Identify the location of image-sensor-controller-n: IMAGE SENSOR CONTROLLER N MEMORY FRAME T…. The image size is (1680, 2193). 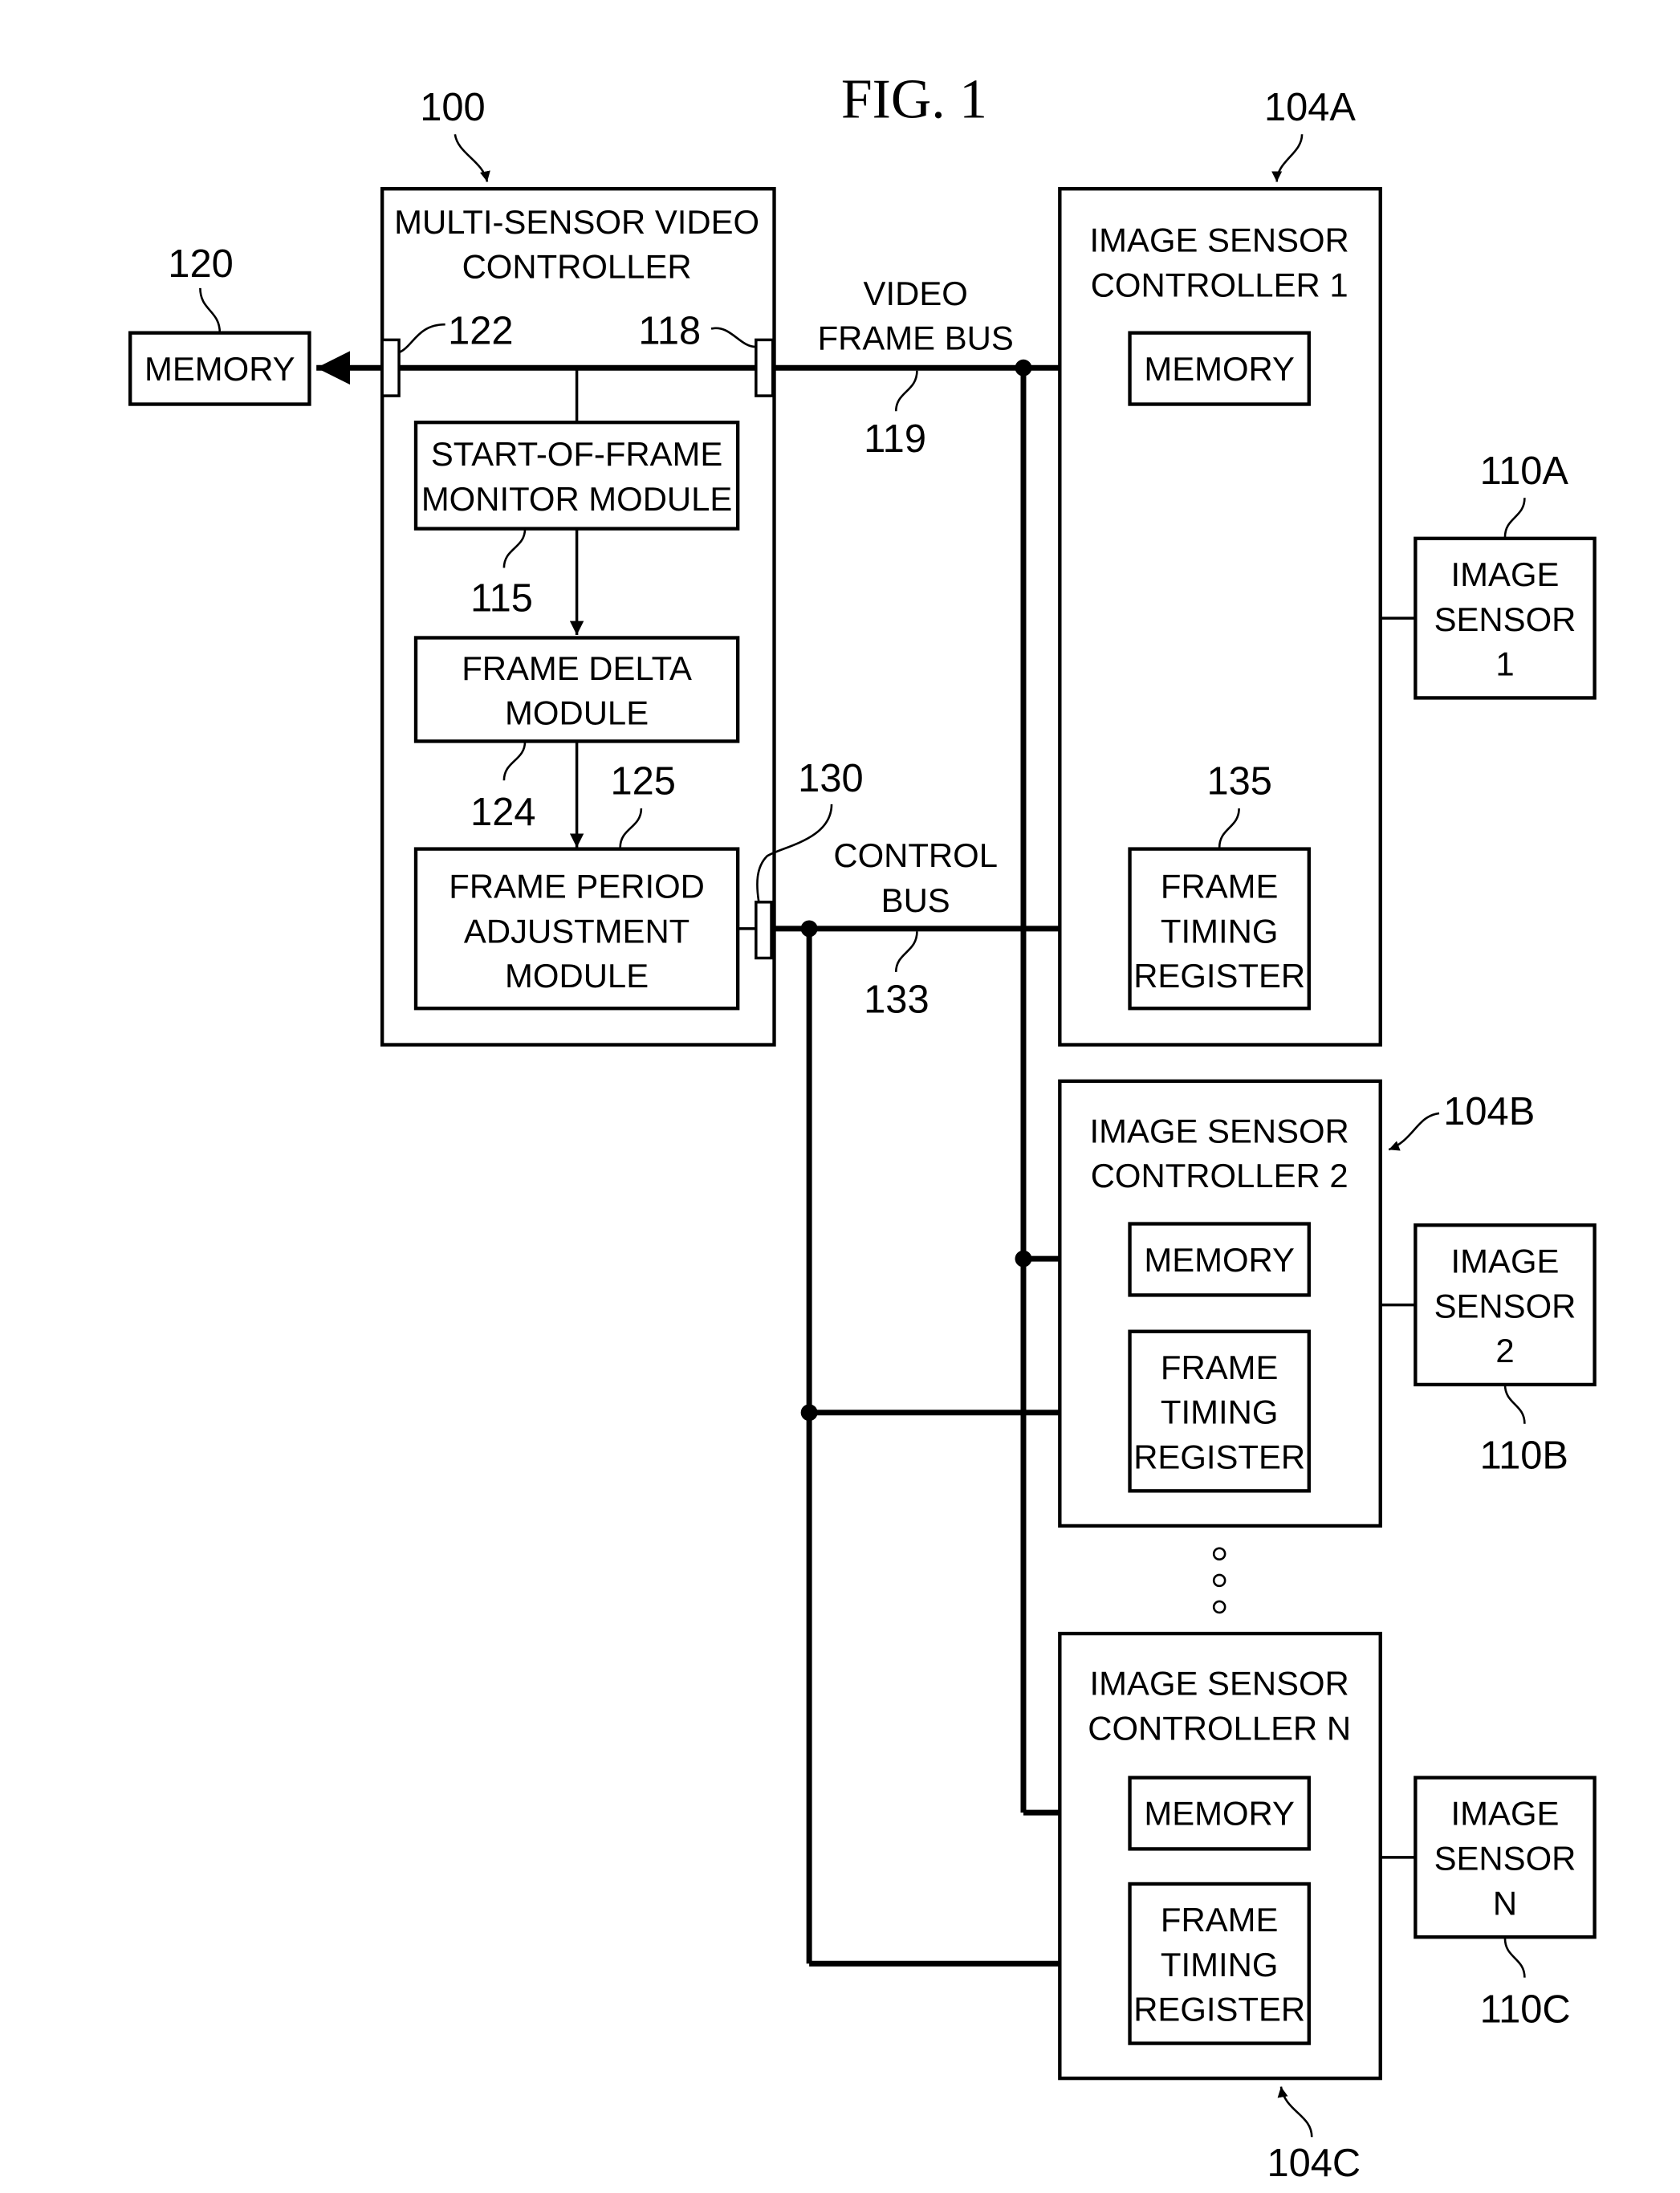
(1220, 1856).